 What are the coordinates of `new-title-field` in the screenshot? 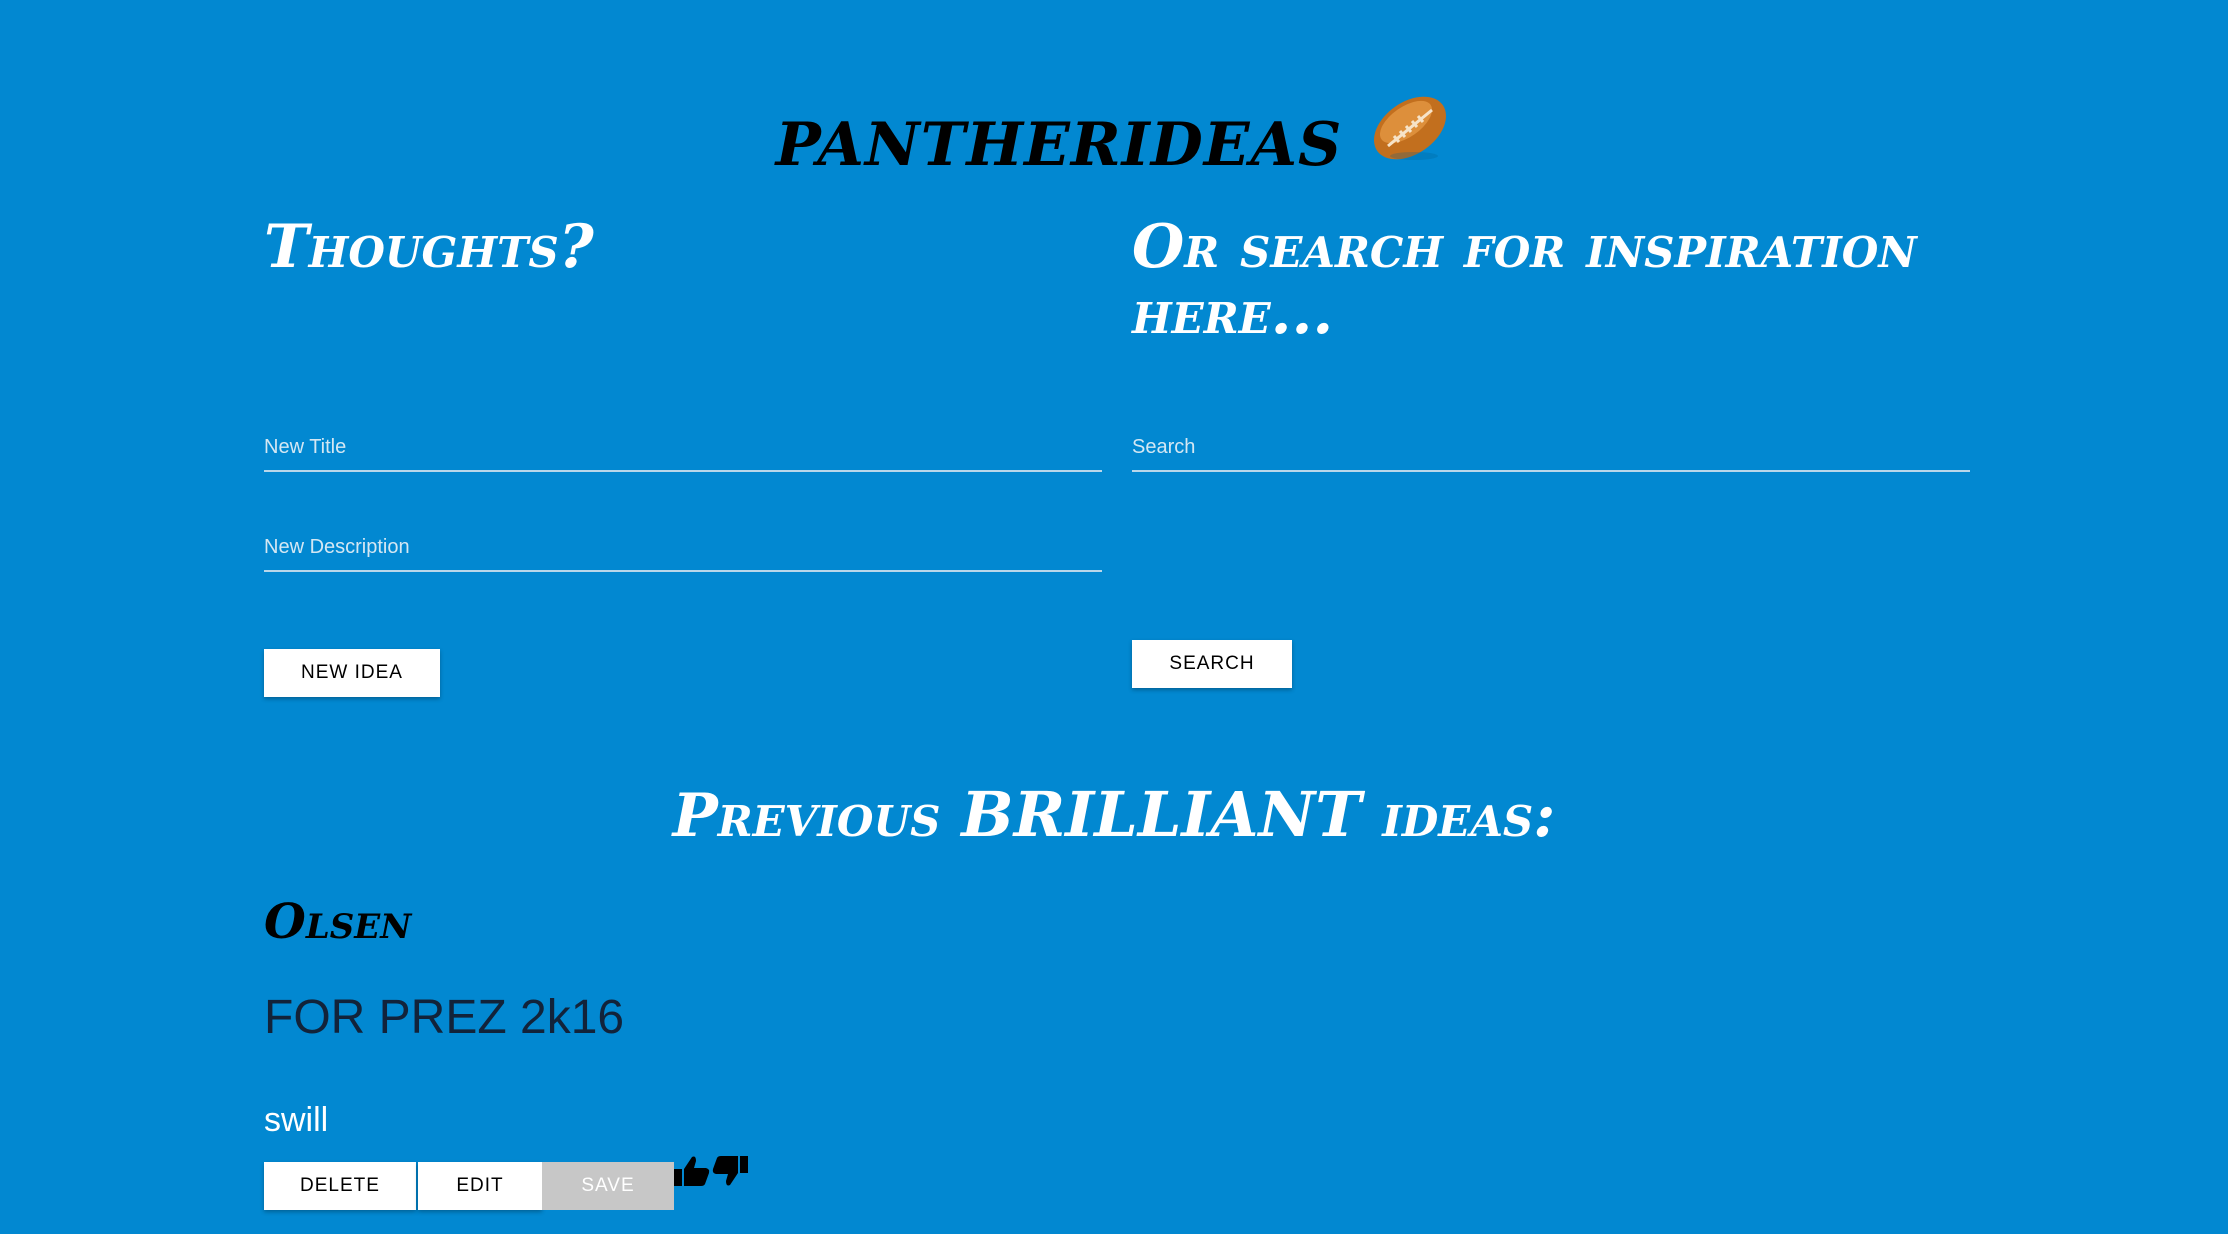 It's located at (683, 443).